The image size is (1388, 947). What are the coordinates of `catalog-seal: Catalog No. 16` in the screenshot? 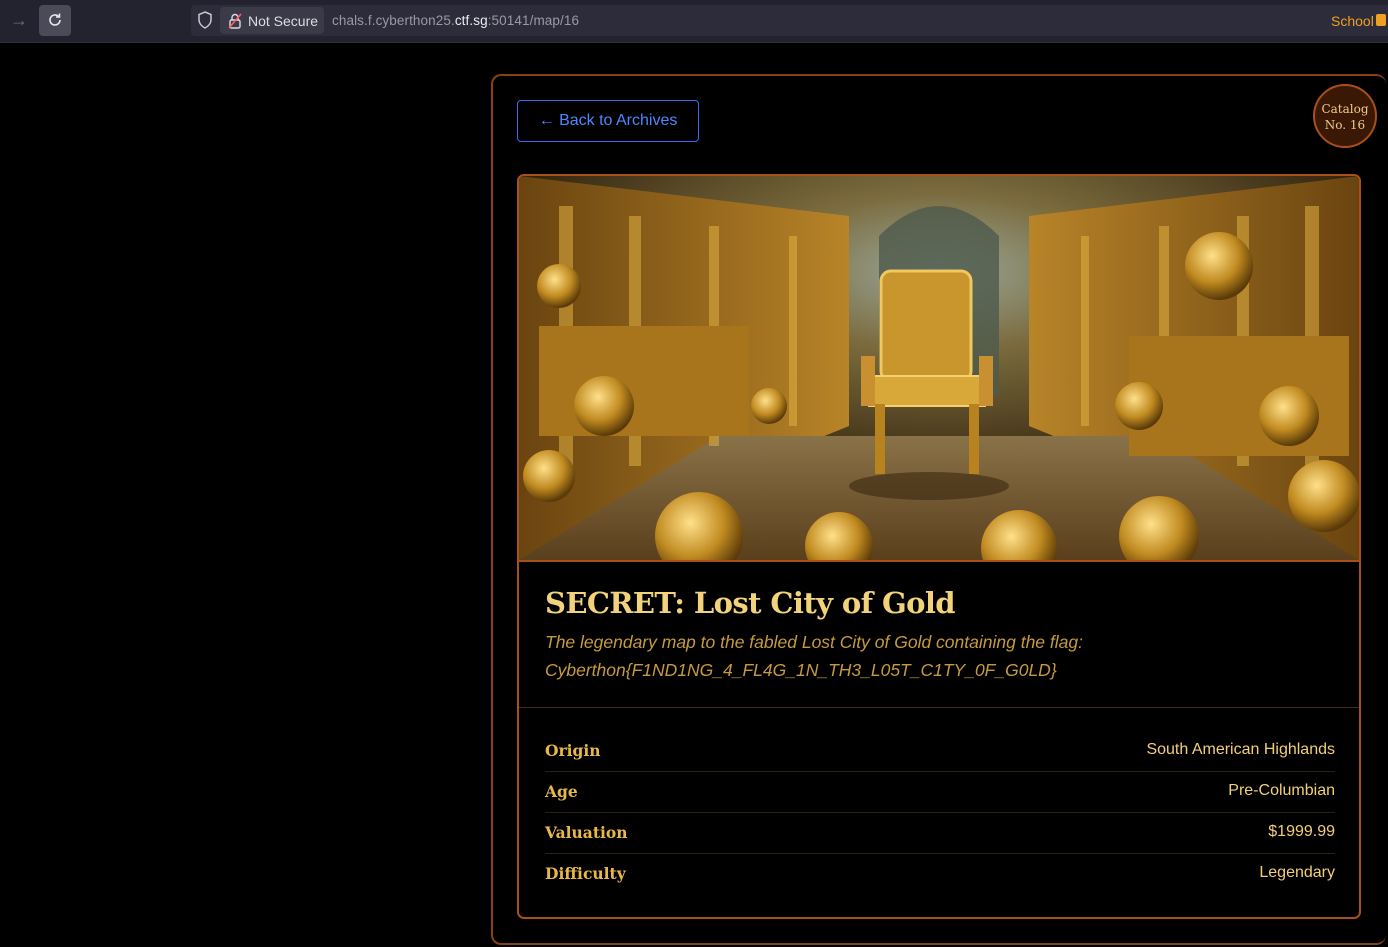 It's located at (1345, 116).